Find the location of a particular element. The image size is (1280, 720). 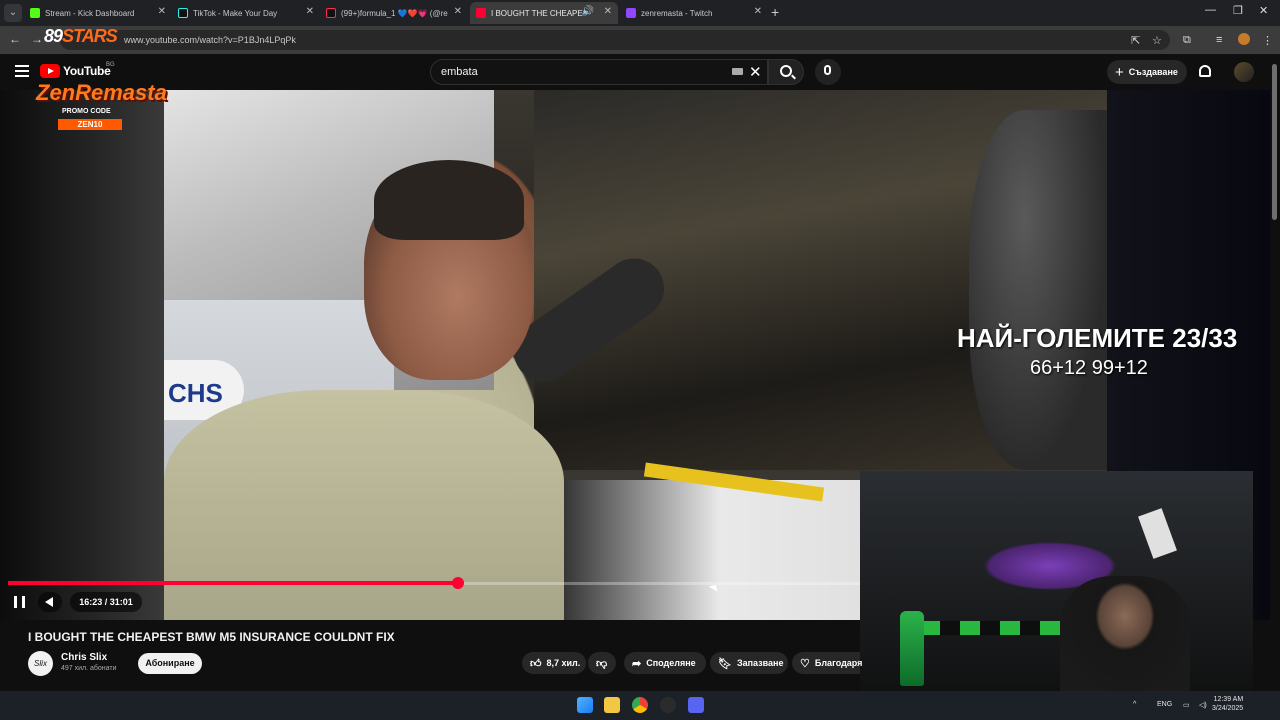

share-icon: ➦ is located at coordinates (637, 663).